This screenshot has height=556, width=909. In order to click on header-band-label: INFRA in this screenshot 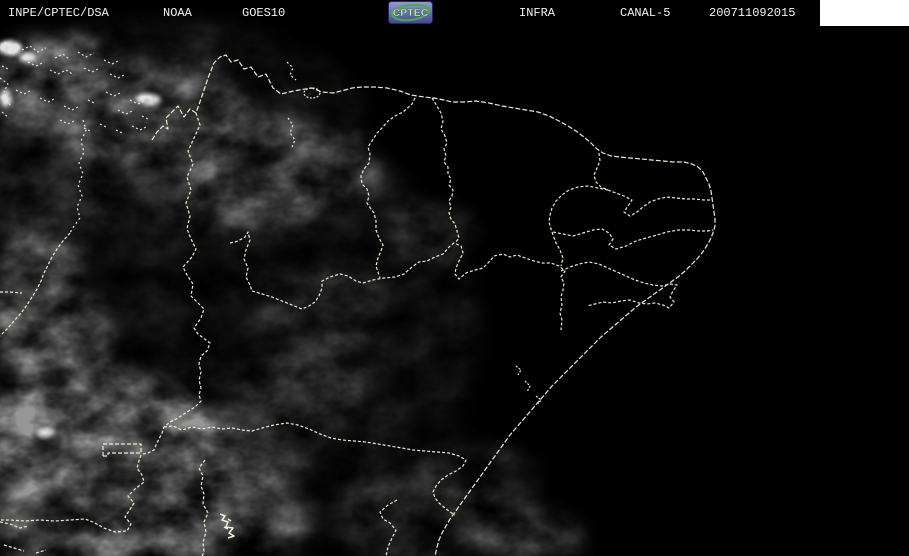, I will do `click(537, 13)`.